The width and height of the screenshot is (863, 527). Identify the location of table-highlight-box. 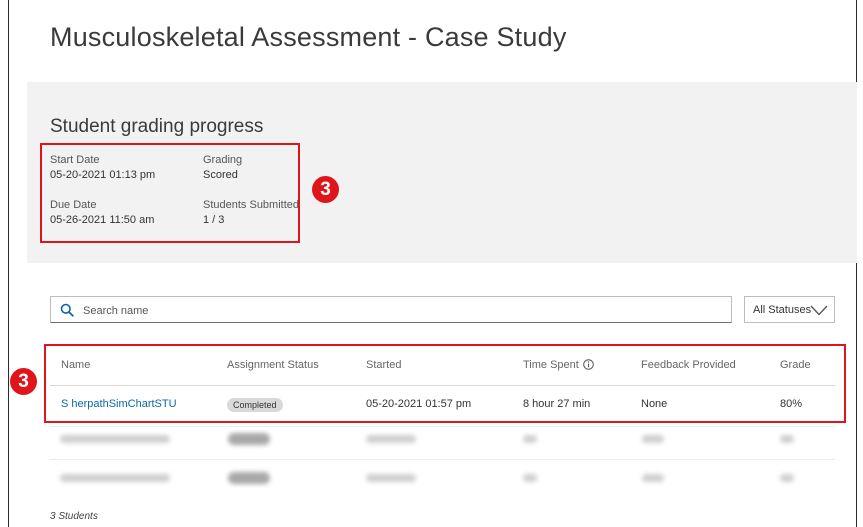
(445, 383).